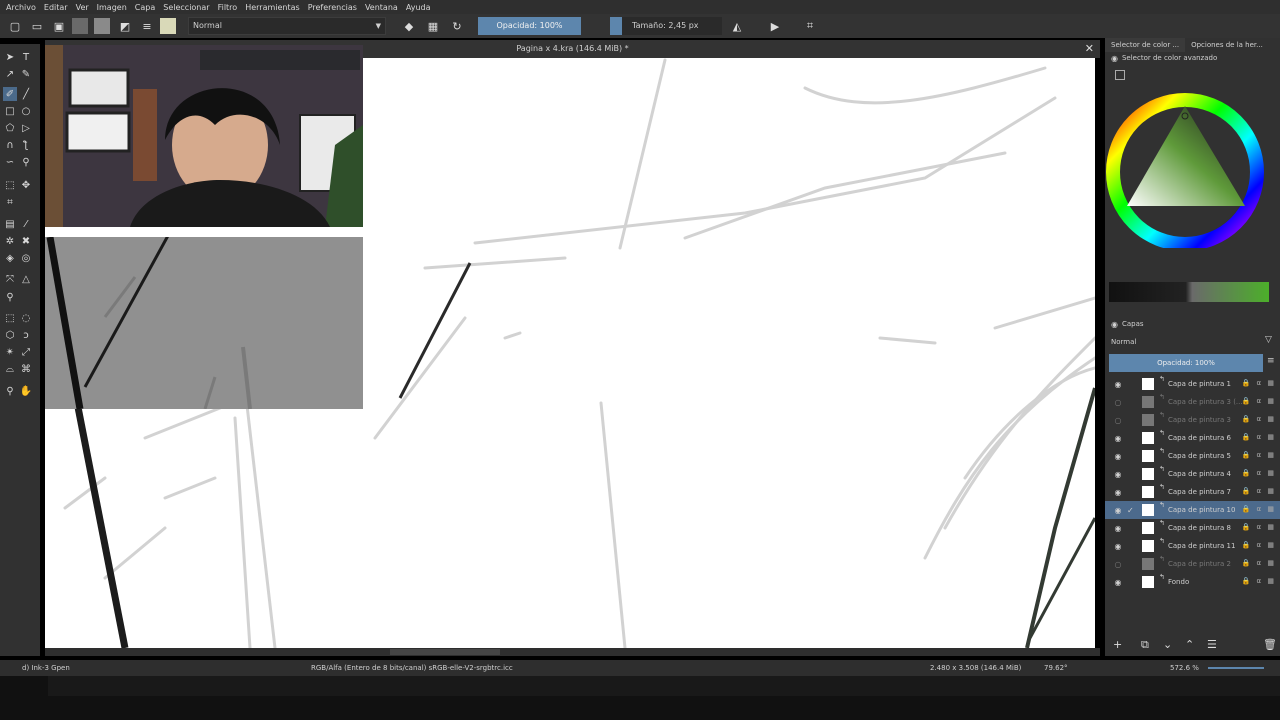  What do you see at coordinates (457, 26) in the screenshot?
I see `reload-icon: ↻` at bounding box center [457, 26].